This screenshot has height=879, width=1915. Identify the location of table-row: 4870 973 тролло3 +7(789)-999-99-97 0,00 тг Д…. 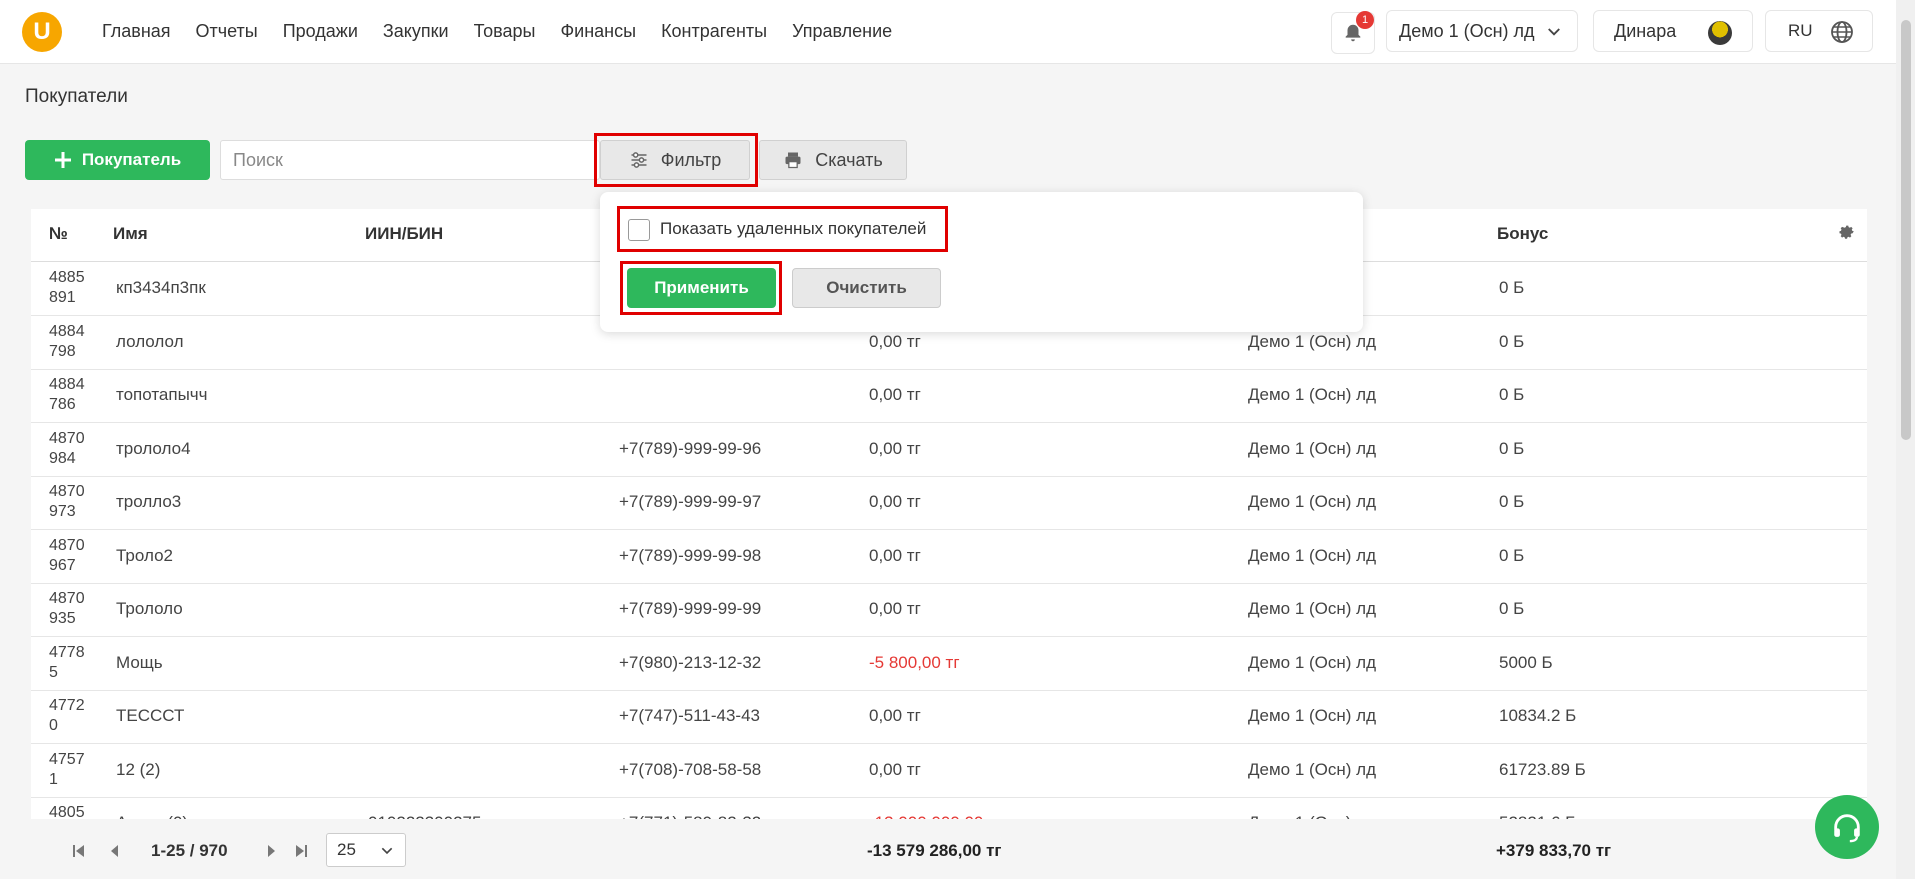
(949, 503).